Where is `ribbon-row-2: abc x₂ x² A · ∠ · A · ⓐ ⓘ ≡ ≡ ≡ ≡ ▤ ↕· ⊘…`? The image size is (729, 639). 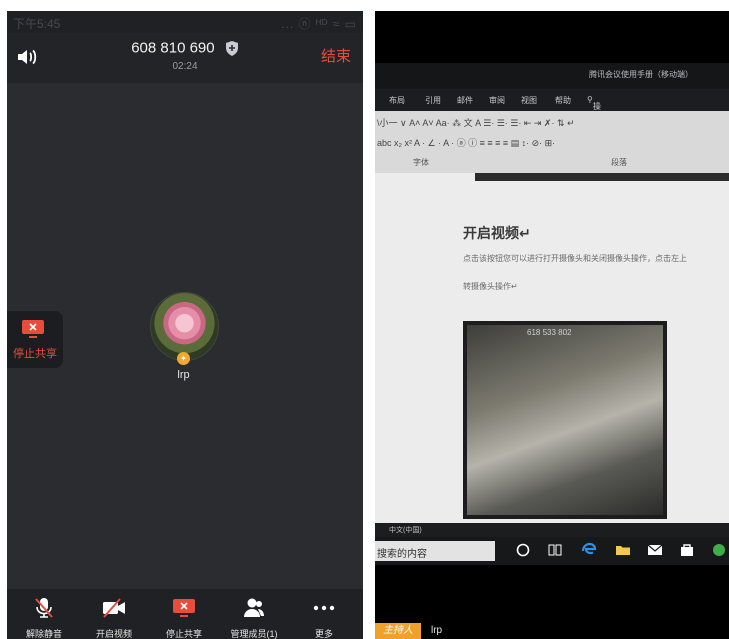 ribbon-row-2: abc x₂ x² A · ∠ · A · ⓐ ⓘ ≡ ≡ ≡ ≡ ▤ ↕· ⊘… is located at coordinates (466, 143).